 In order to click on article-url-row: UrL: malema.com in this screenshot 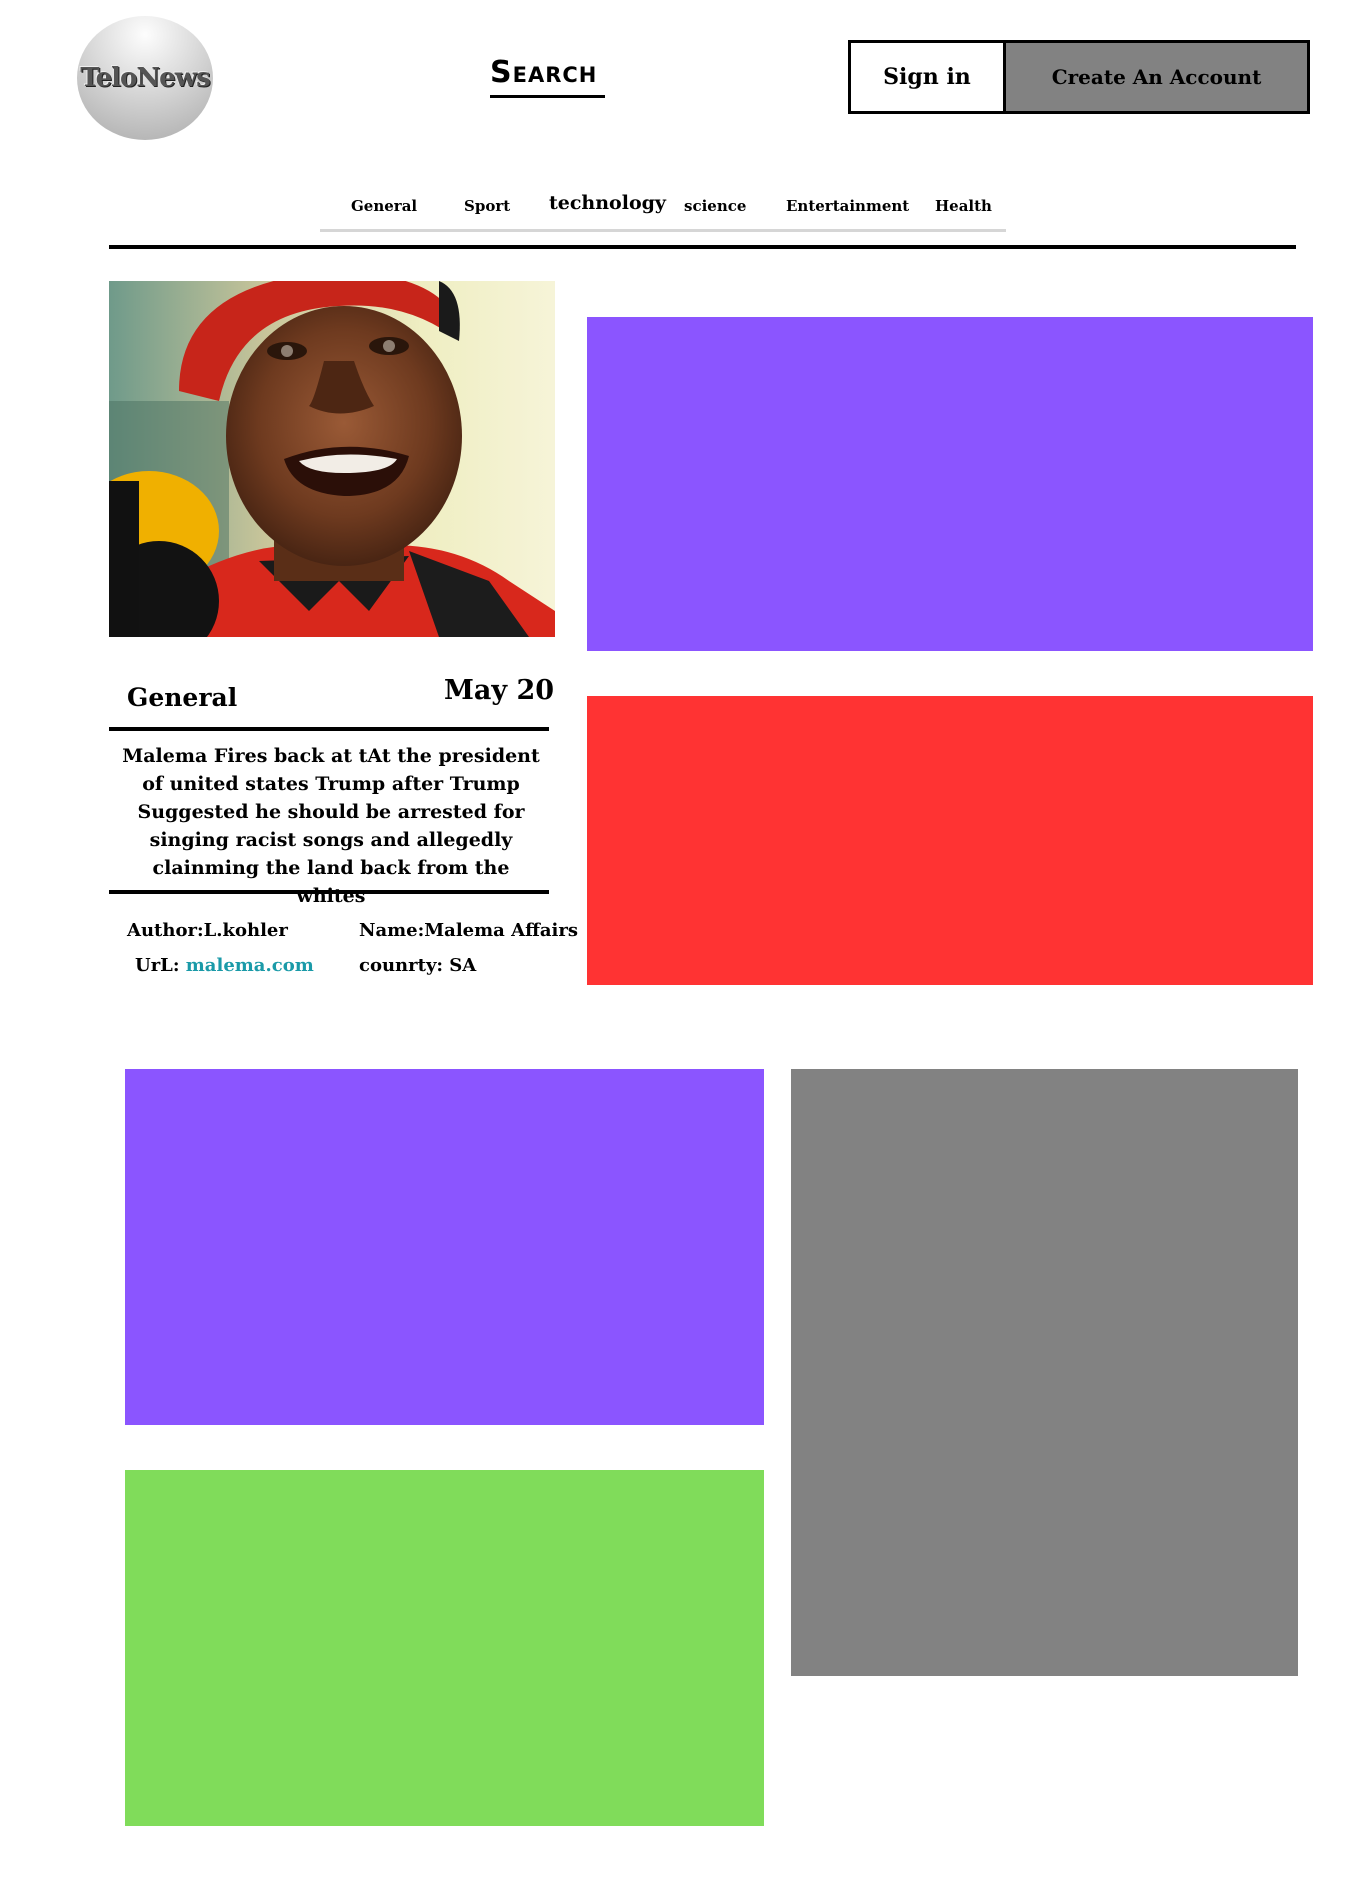, I will do `click(224, 965)`.